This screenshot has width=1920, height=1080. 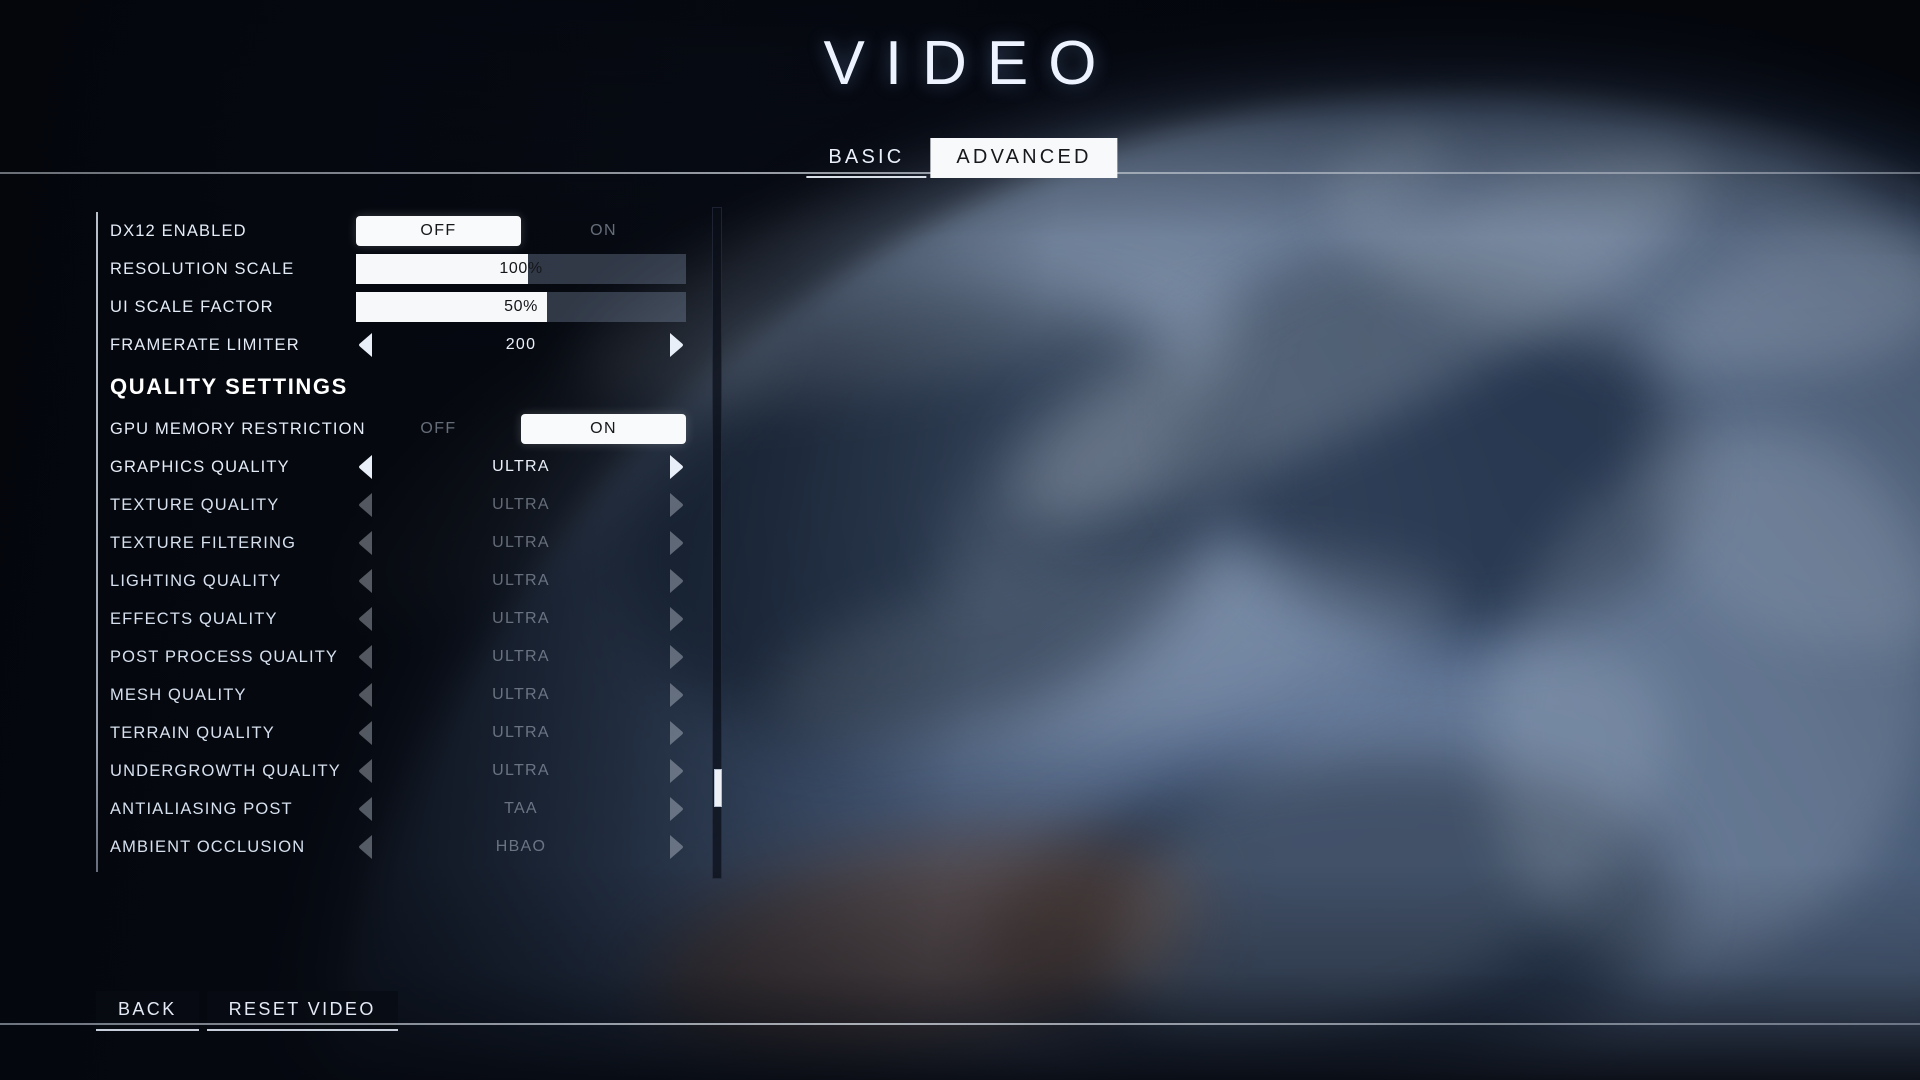 I want to click on button-label: RESET VIDEO, so click(x=302, y=1009).